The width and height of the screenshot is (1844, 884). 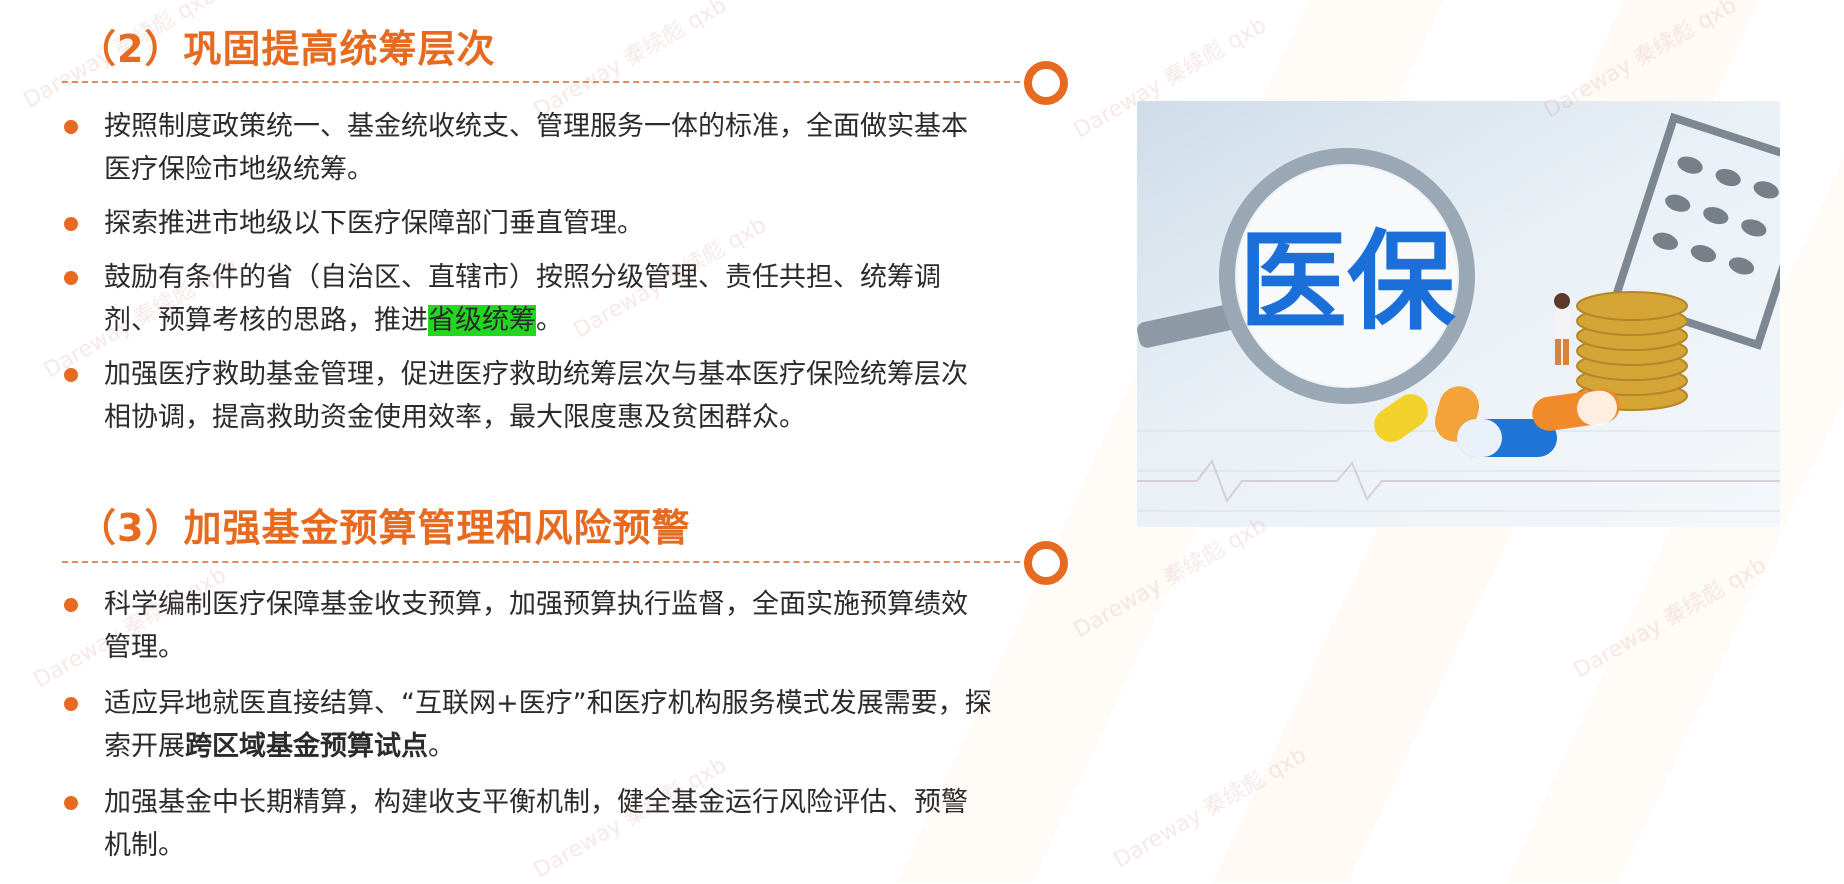 What do you see at coordinates (1347, 282) in the screenshot?
I see `sign-text: 医保` at bounding box center [1347, 282].